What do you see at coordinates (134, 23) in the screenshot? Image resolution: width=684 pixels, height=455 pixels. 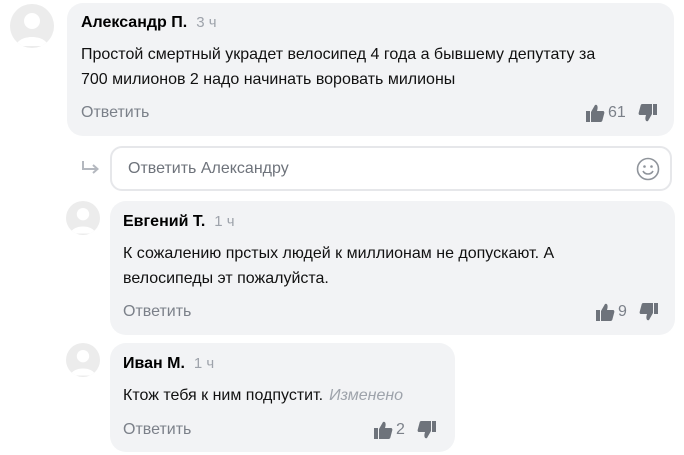 I see `comment-author: Александр П.` at bounding box center [134, 23].